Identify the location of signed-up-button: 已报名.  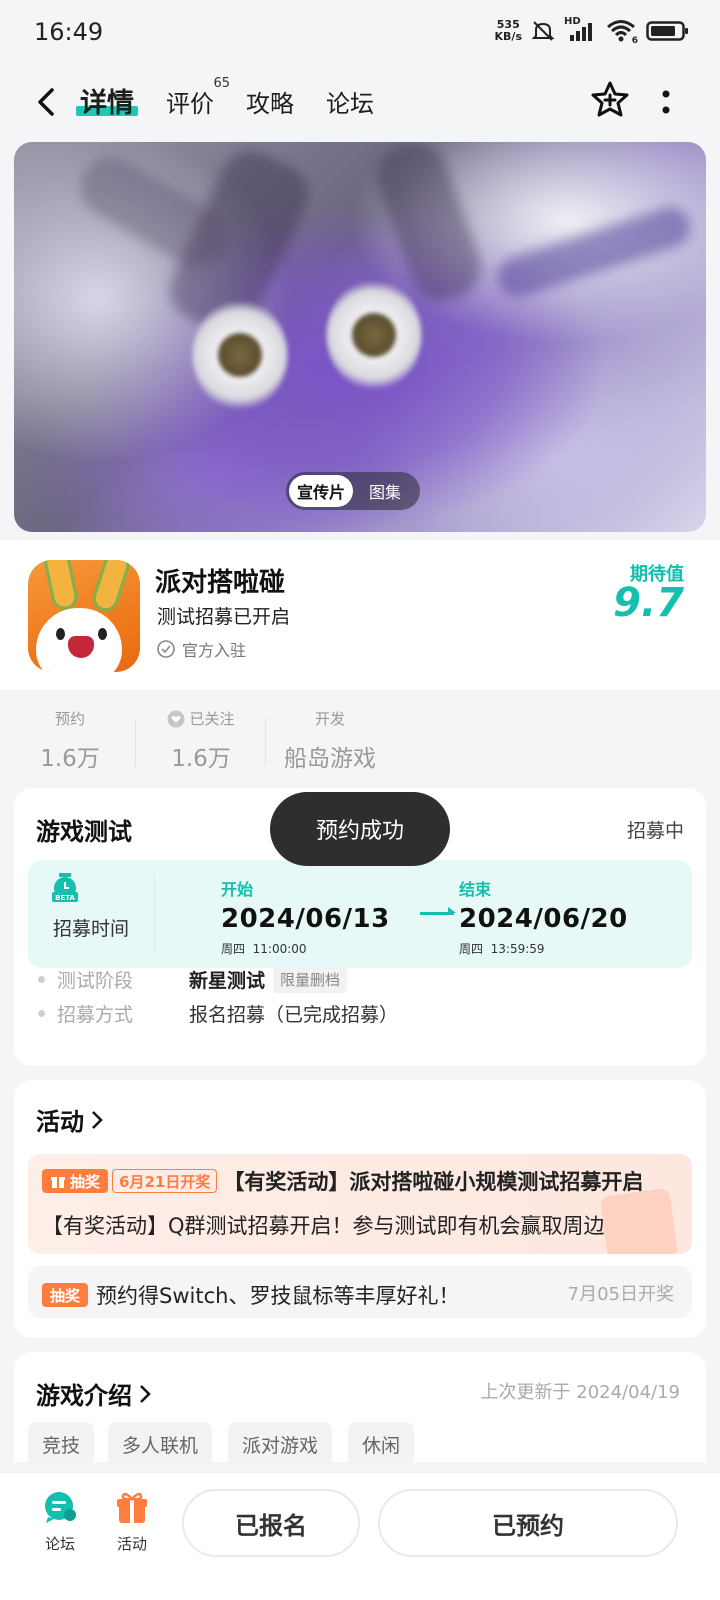
(271, 1523).